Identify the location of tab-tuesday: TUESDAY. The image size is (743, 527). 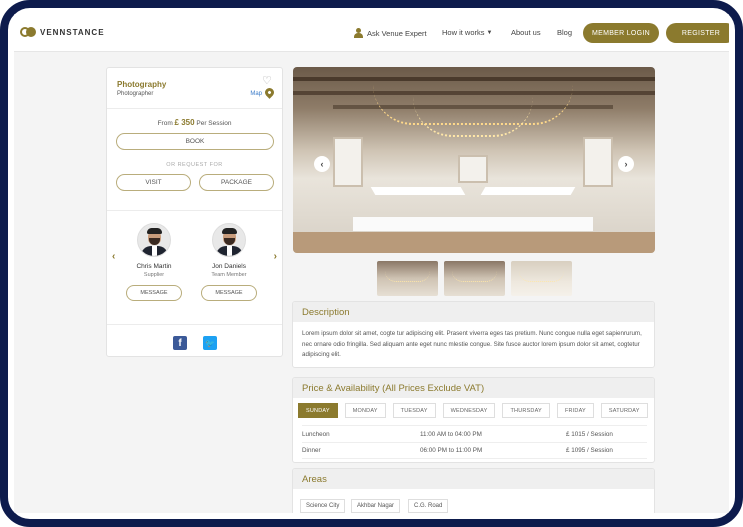
(414, 410).